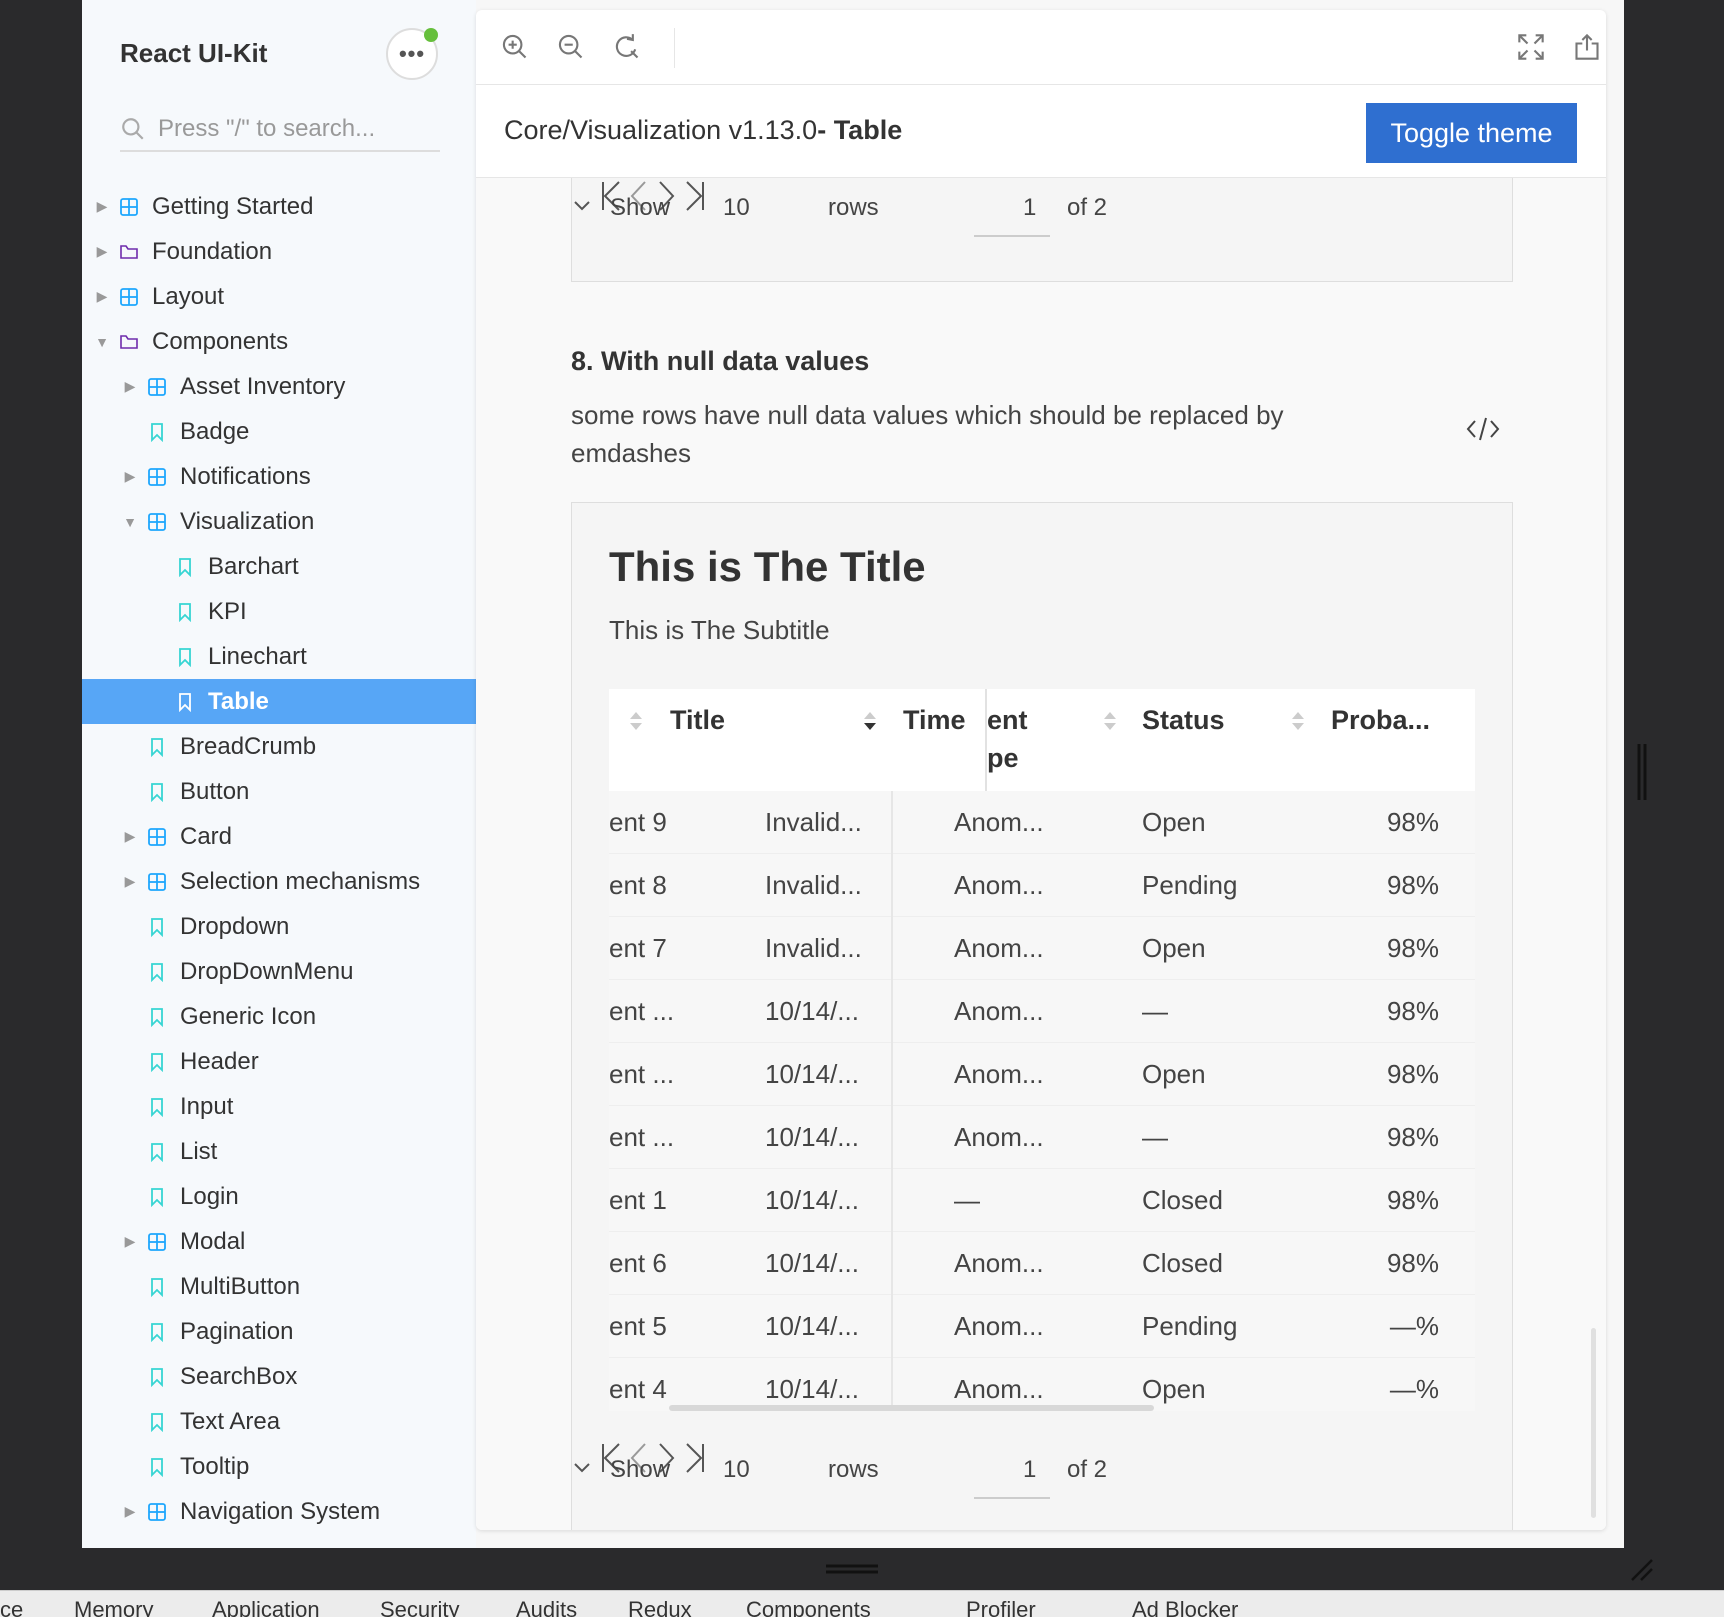 The width and height of the screenshot is (1724, 1617). What do you see at coordinates (279, 836) in the screenshot?
I see `sidebar-item-card: ▶ Card` at bounding box center [279, 836].